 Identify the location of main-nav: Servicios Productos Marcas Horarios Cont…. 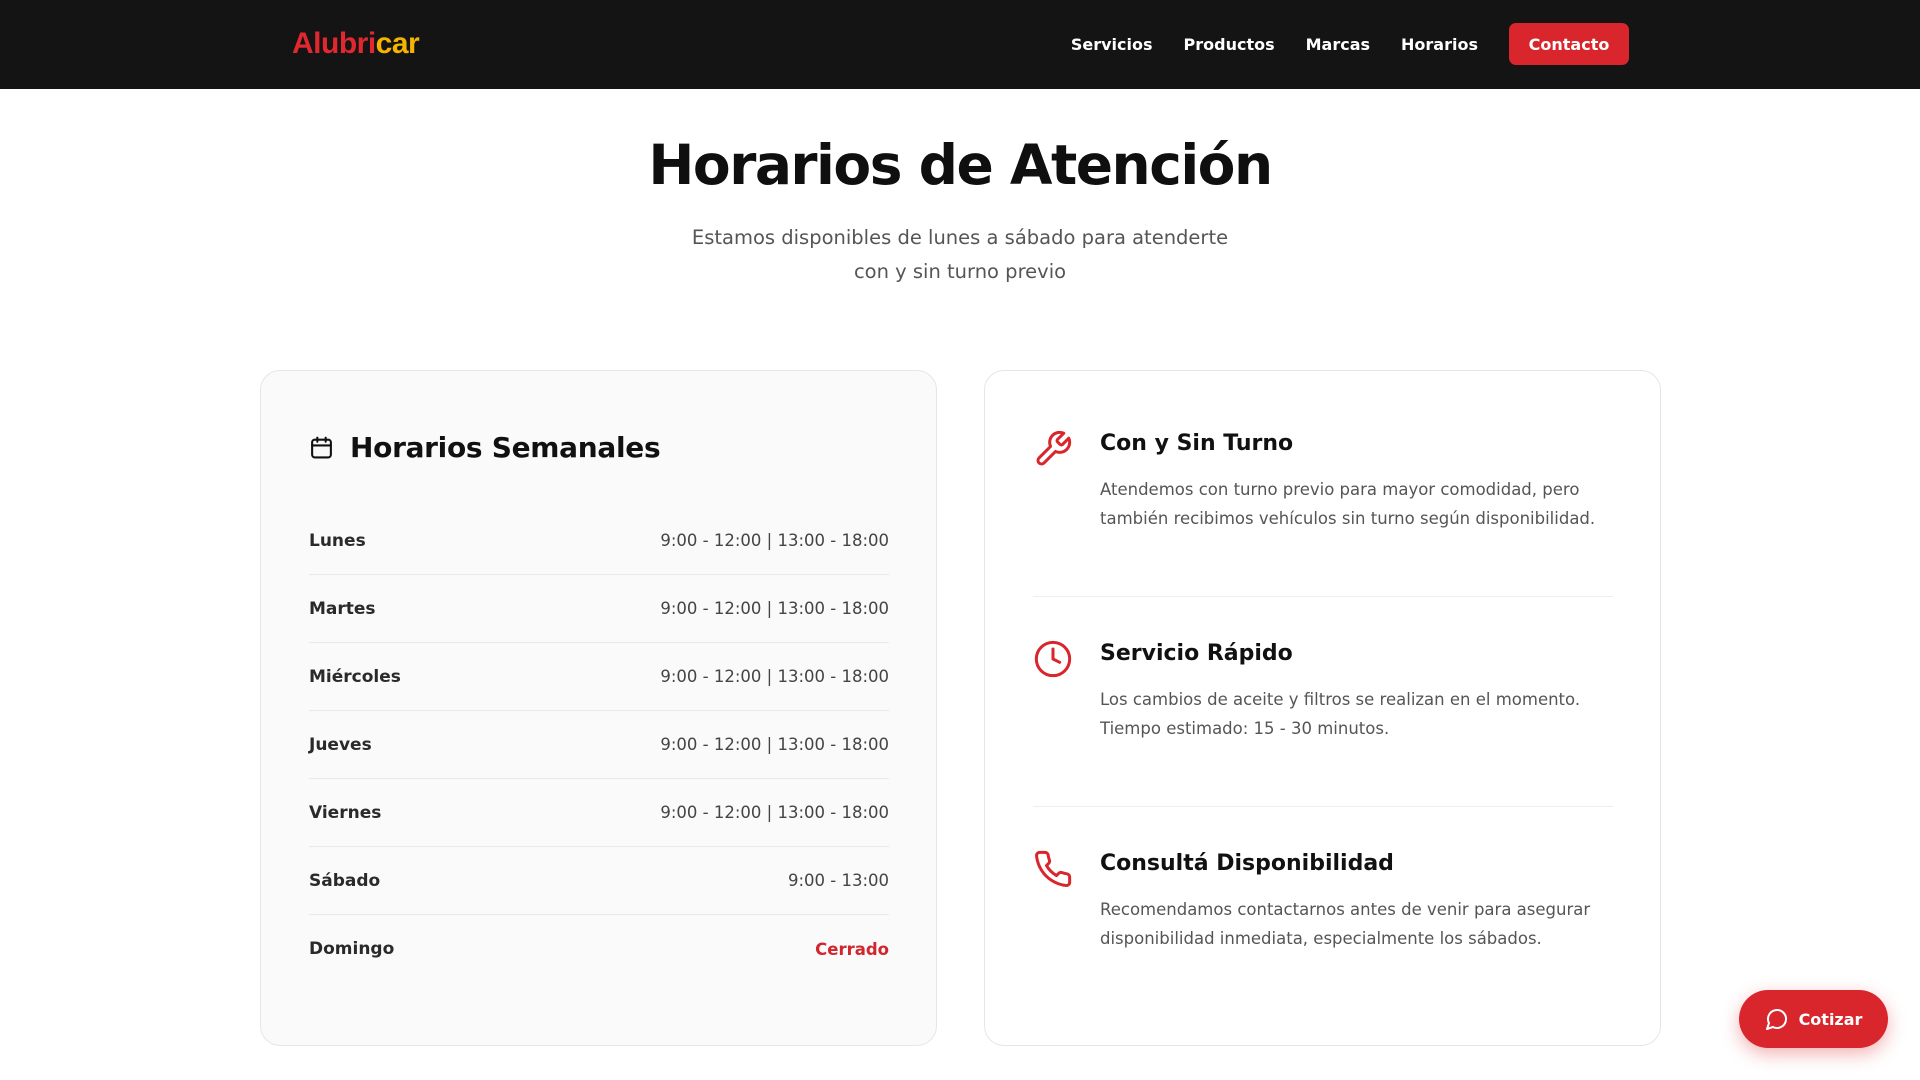
(1350, 44).